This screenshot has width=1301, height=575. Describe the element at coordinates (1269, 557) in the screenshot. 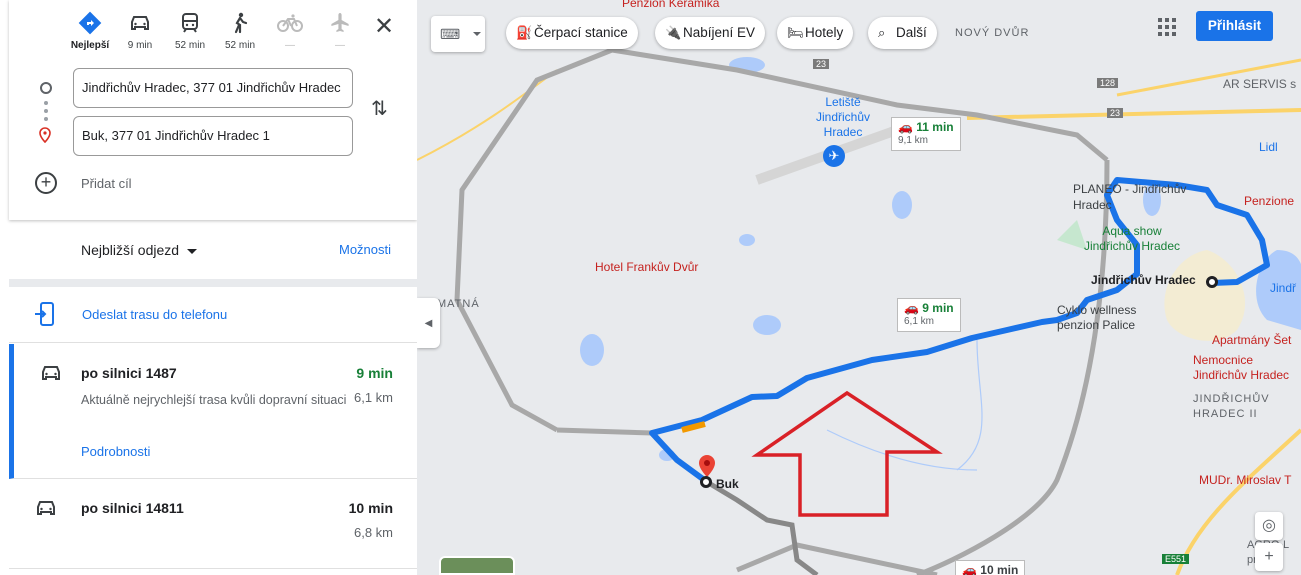

I see `zoom-in-button: +` at that location.